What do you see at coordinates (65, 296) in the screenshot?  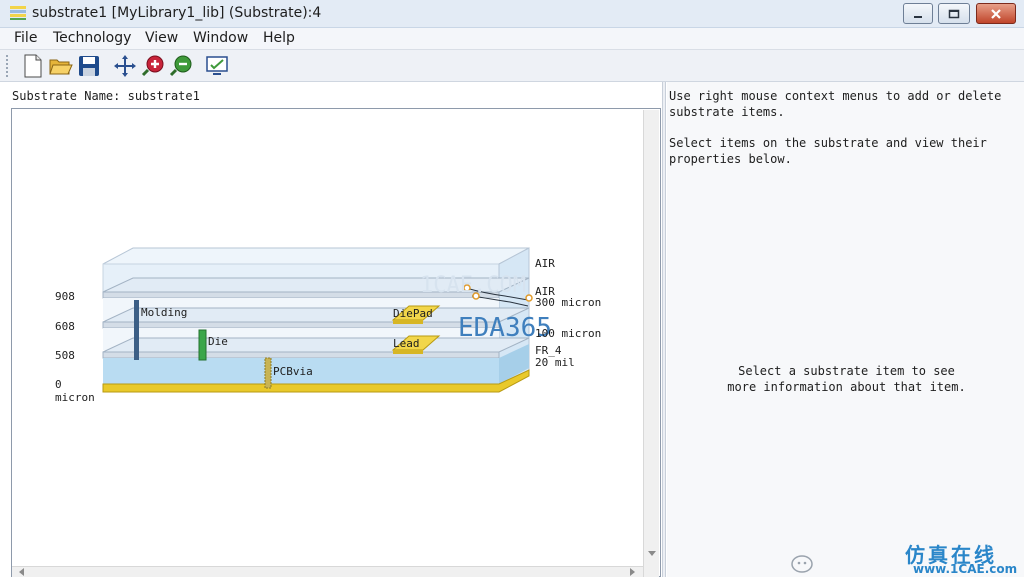 I see `height-label-908: 908` at bounding box center [65, 296].